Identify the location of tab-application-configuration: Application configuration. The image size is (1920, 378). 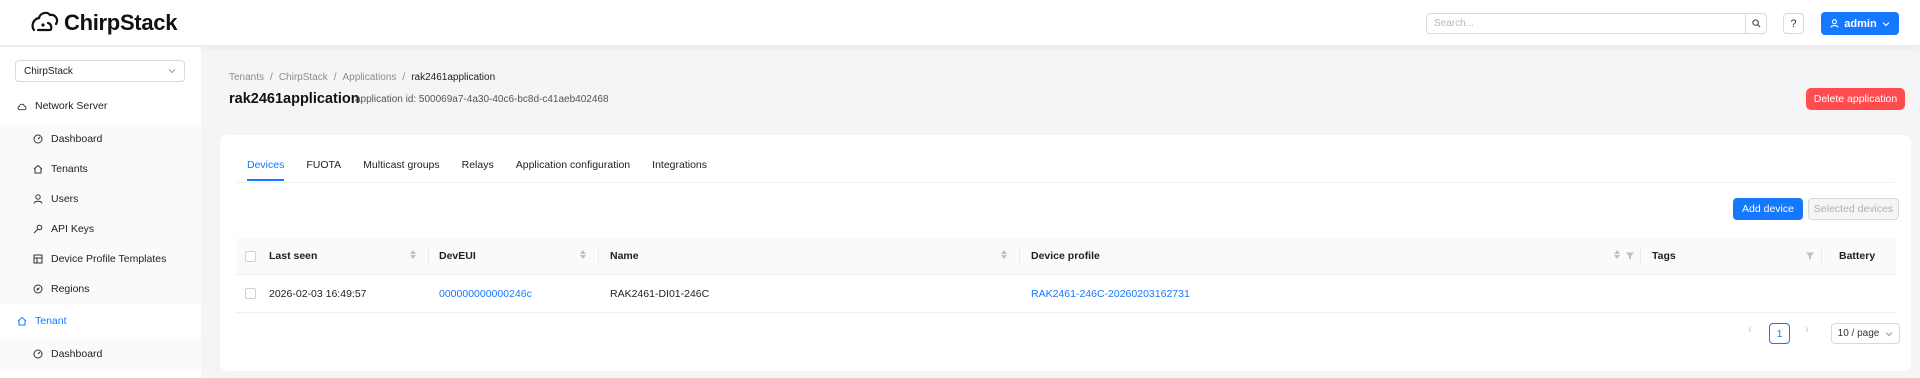
(573, 170).